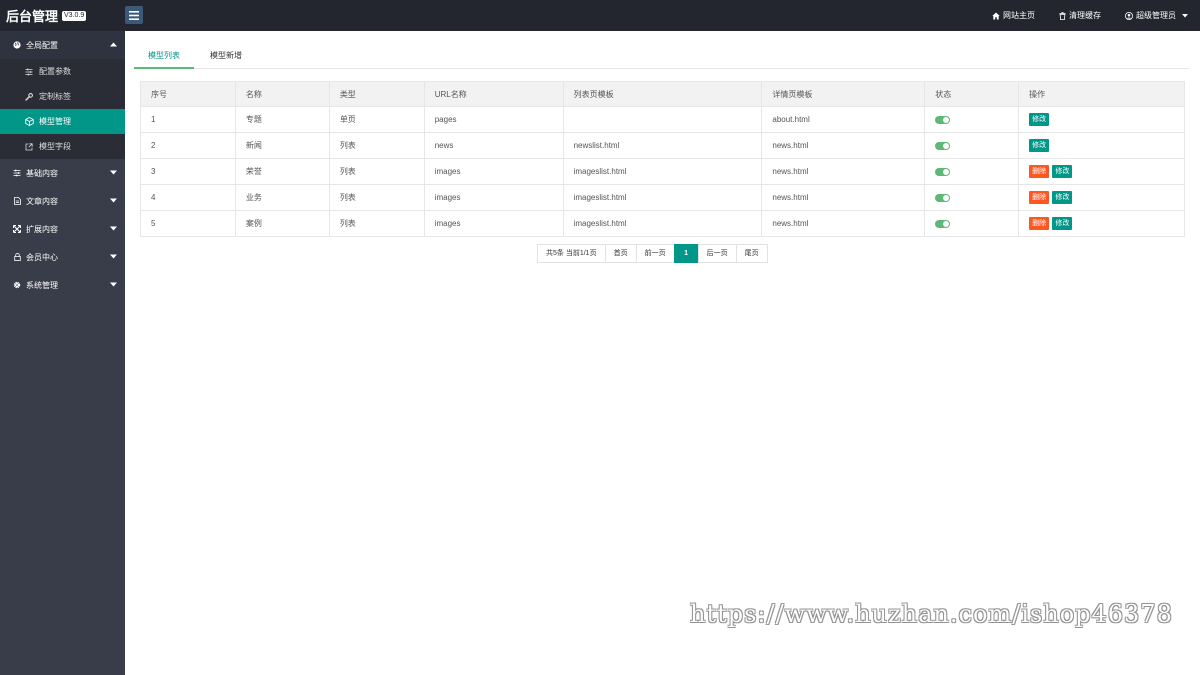  I want to click on sidebar-group-label: 文章内容, so click(42, 201).